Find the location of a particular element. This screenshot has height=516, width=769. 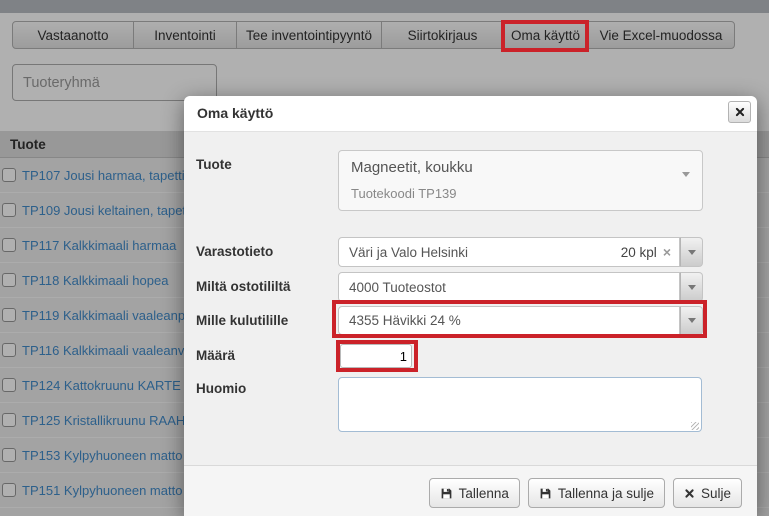

field-label-milta-ostotililta: Miltä ostotililtä is located at coordinates (243, 286).